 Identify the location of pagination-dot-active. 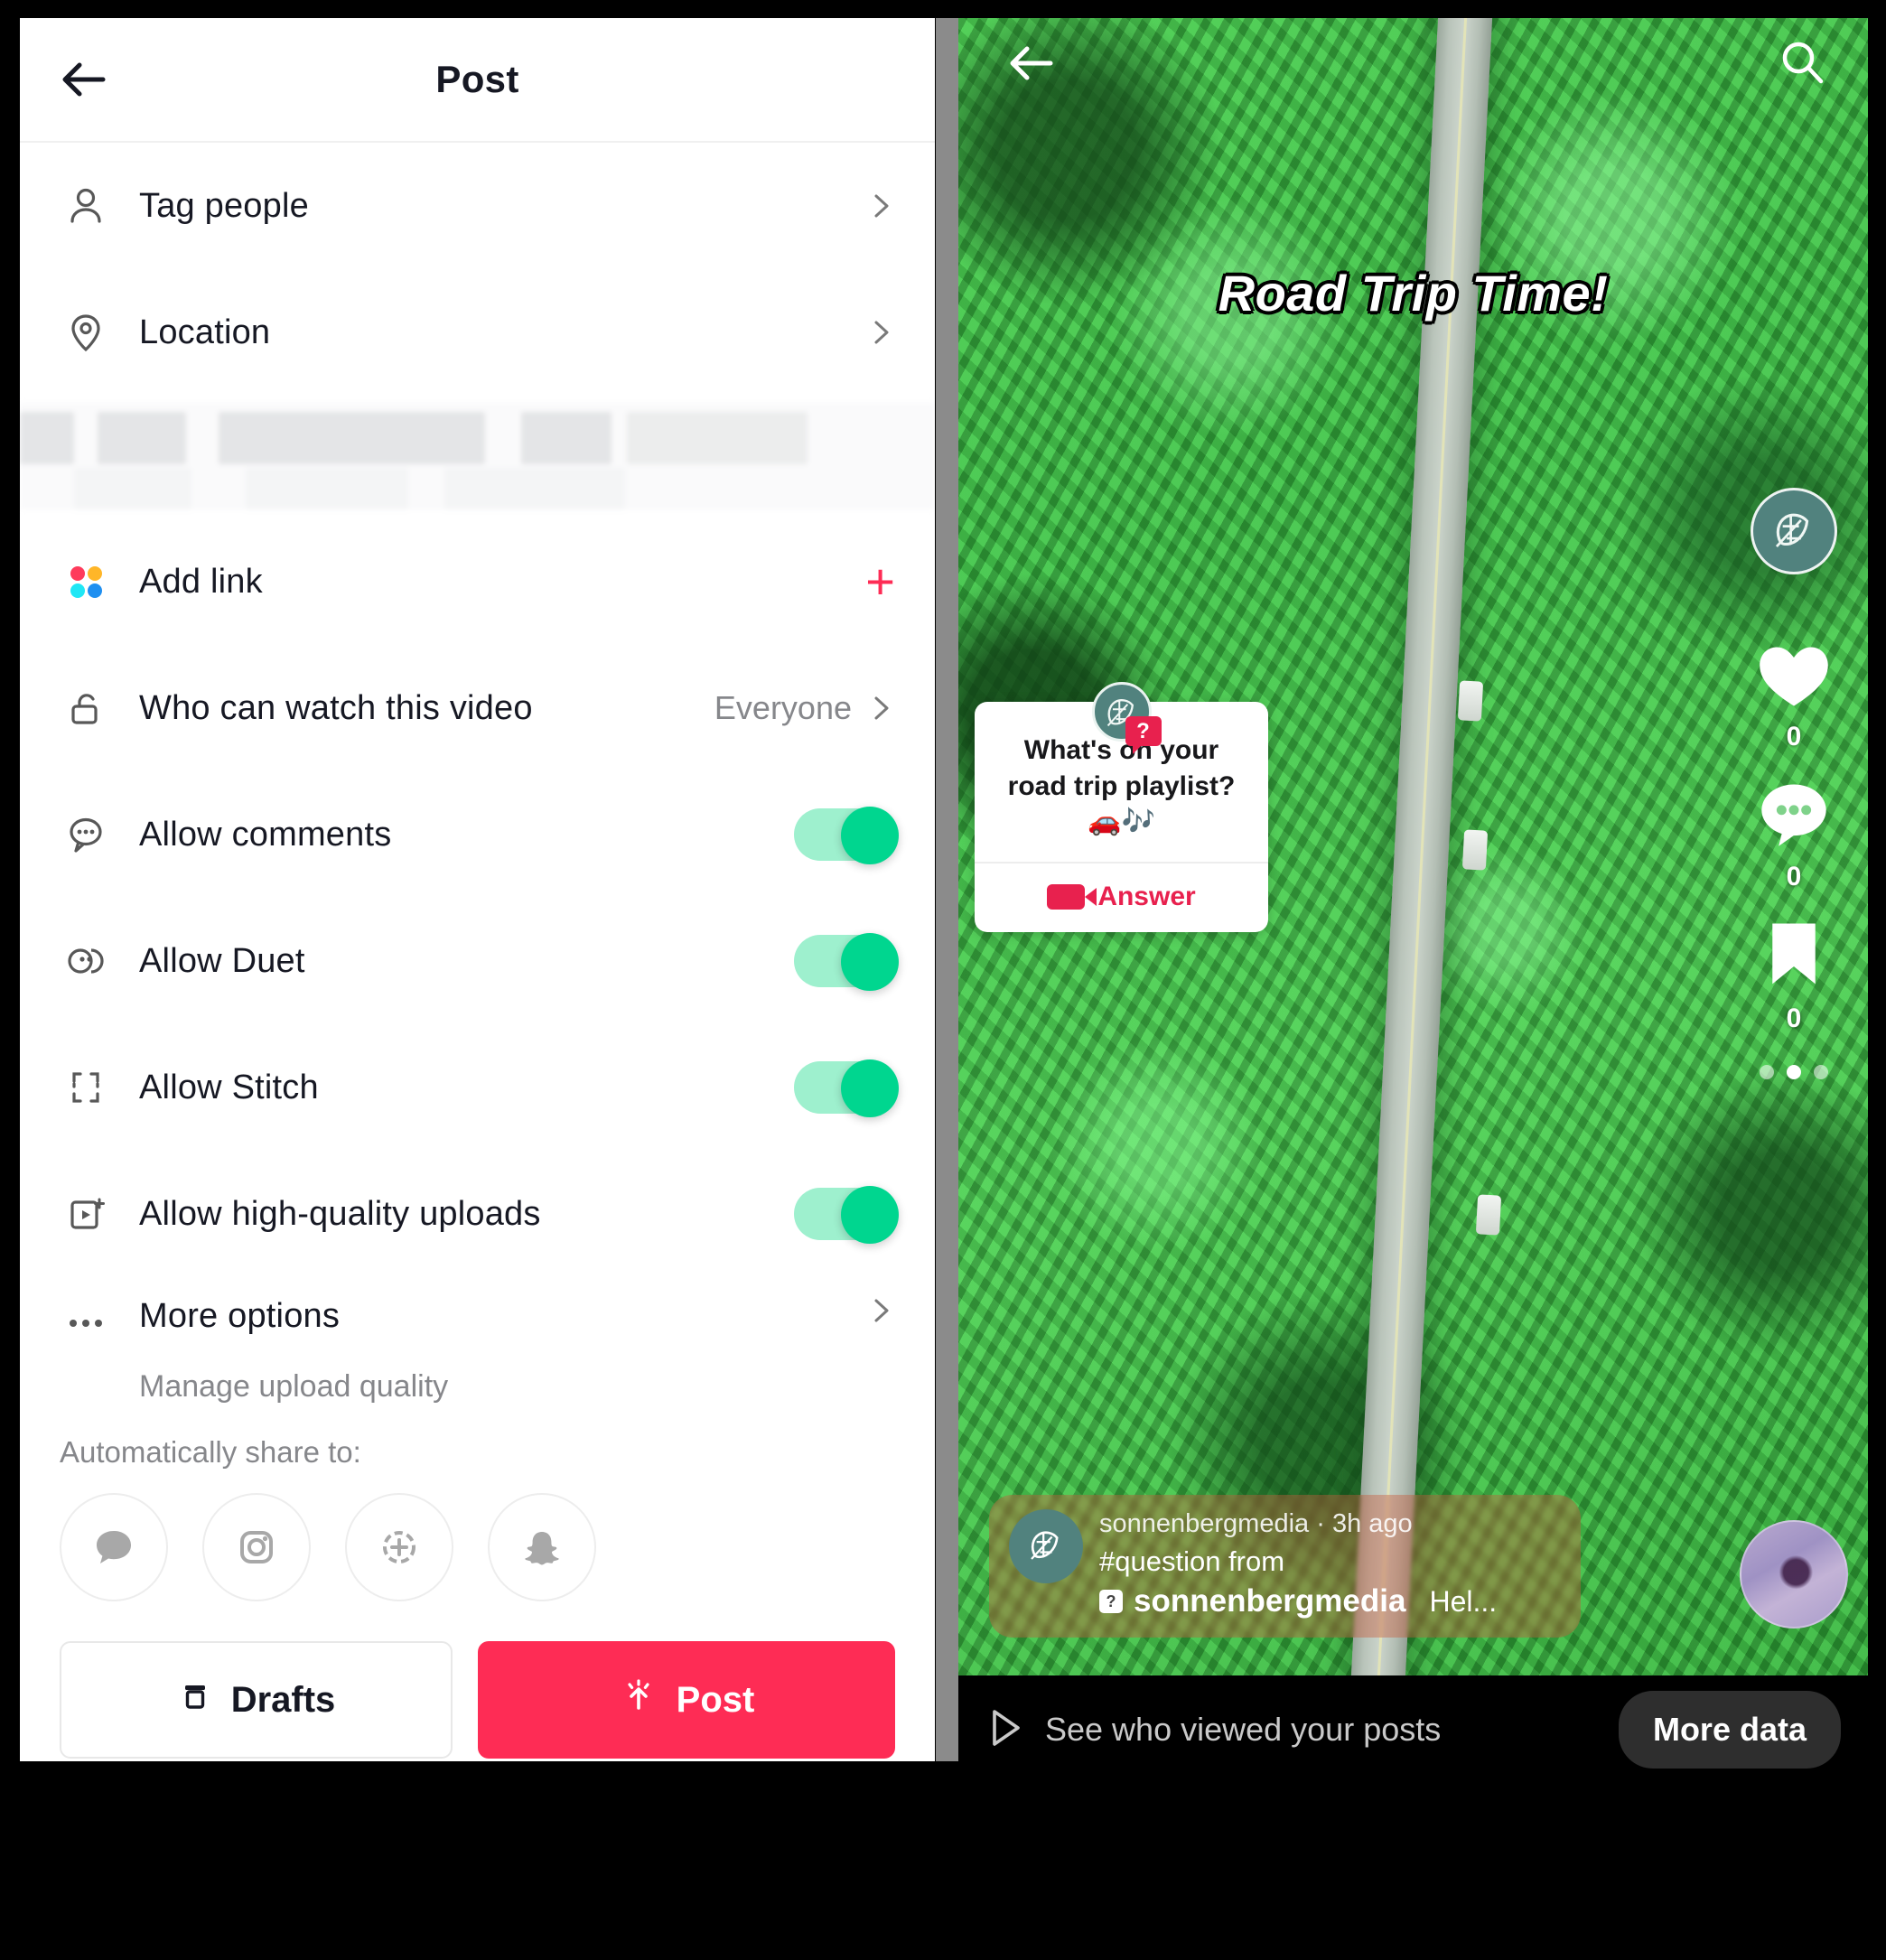
(1794, 1072).